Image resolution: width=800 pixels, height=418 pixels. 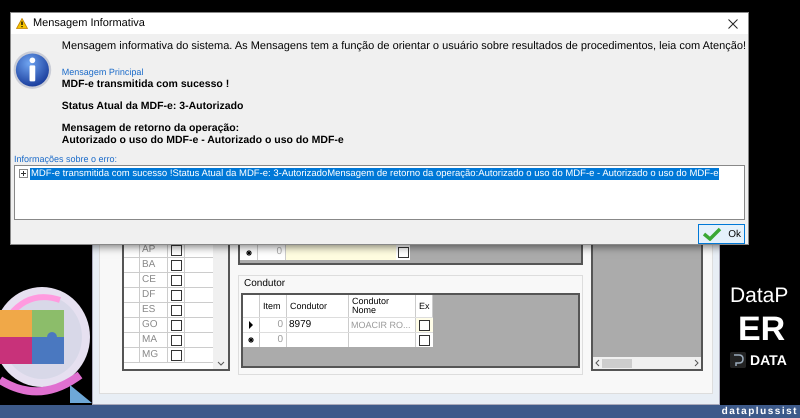 What do you see at coordinates (733, 23) in the screenshot?
I see `close-icon` at bounding box center [733, 23].